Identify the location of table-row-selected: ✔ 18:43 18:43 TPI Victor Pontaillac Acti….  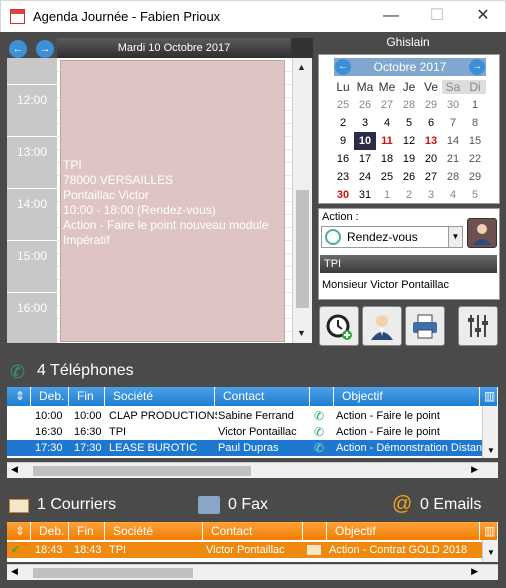
(248, 550).